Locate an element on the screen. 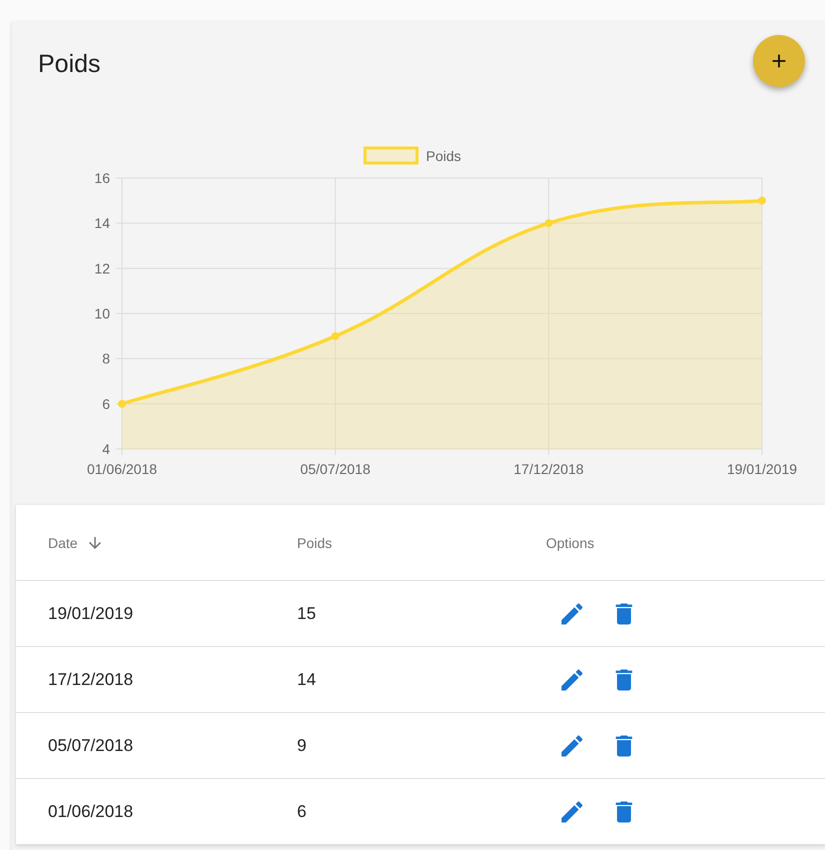  column-header: Poids is located at coordinates (314, 542).